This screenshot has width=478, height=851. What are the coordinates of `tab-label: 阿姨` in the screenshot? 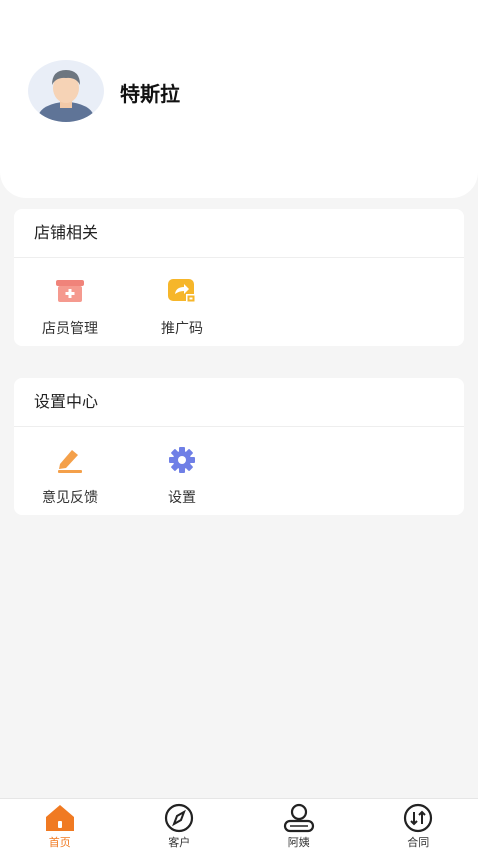 It's located at (299, 842).